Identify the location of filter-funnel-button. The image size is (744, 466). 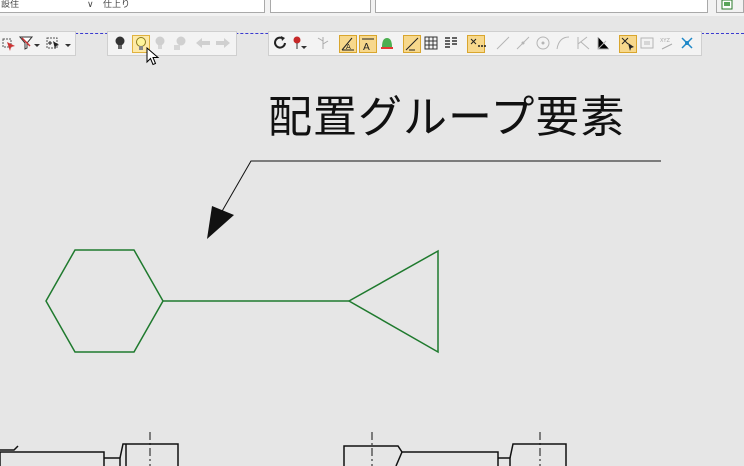
(29, 44).